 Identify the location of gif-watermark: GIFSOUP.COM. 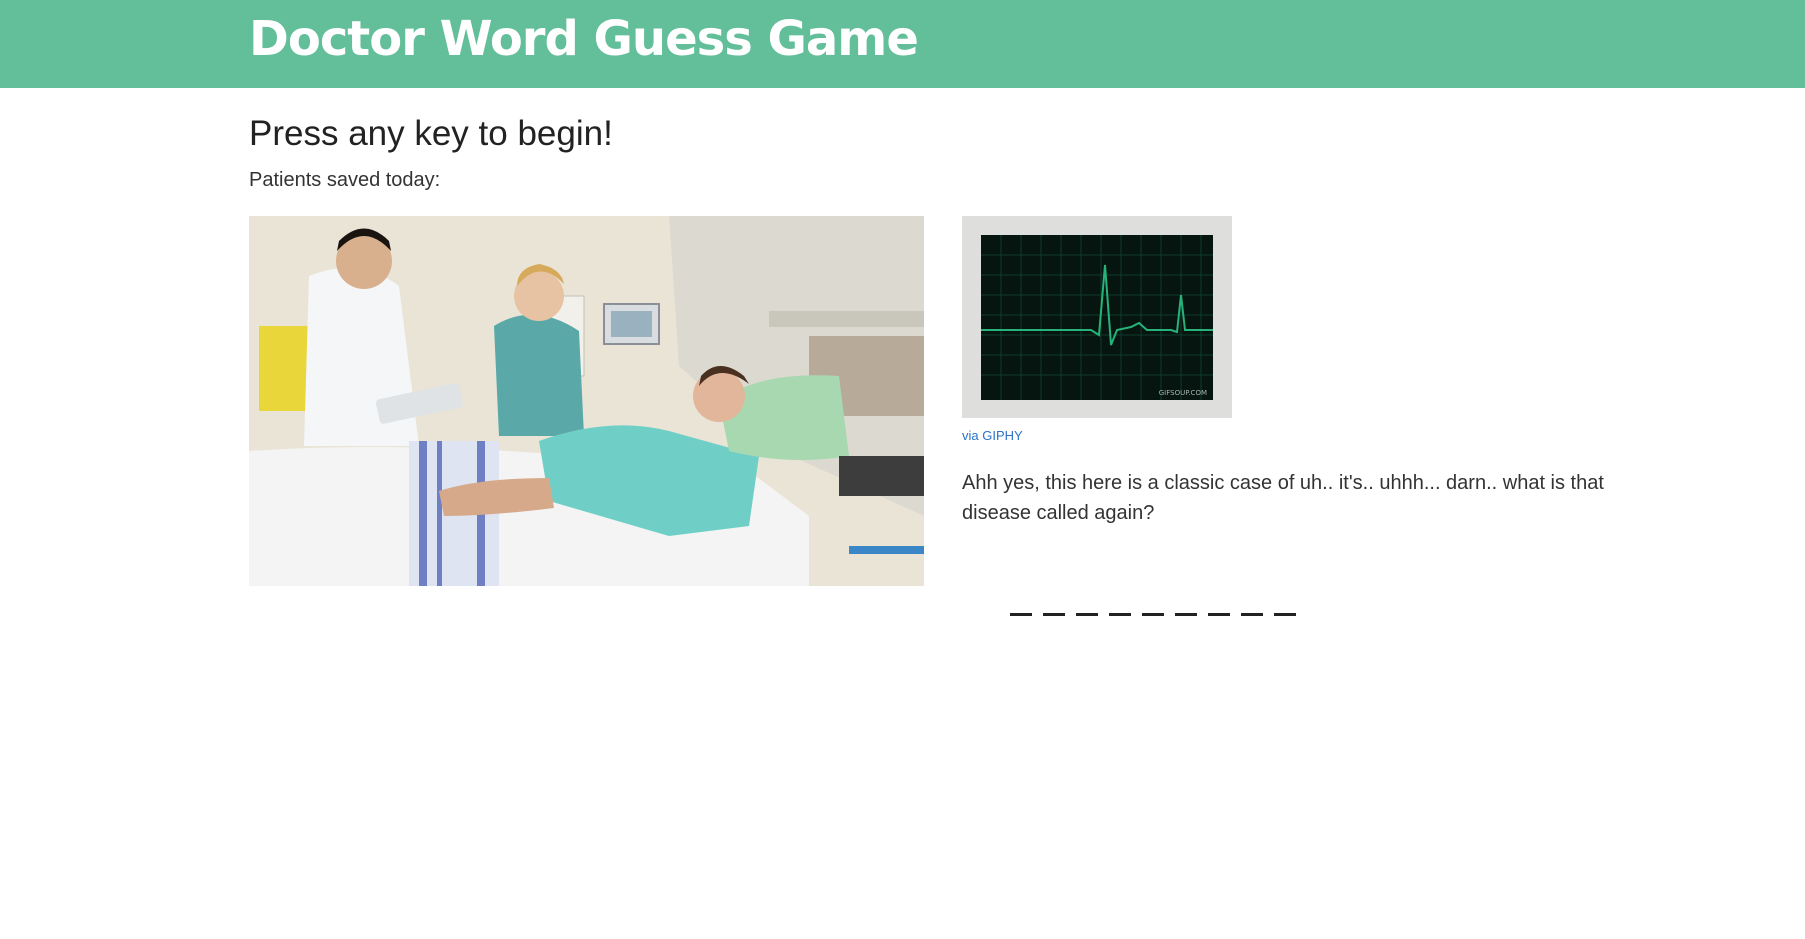
(1183, 393).